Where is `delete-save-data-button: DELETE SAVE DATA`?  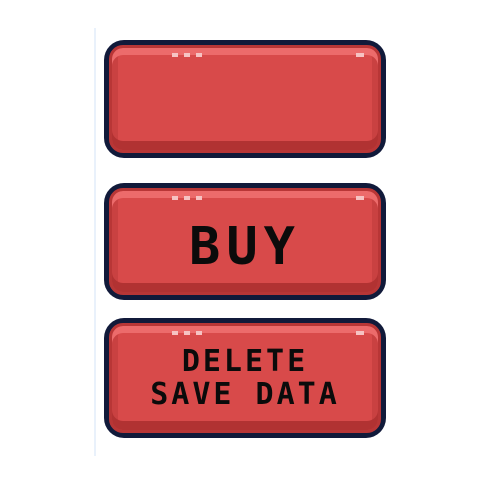 delete-save-data-button: DELETE SAVE DATA is located at coordinates (245, 378).